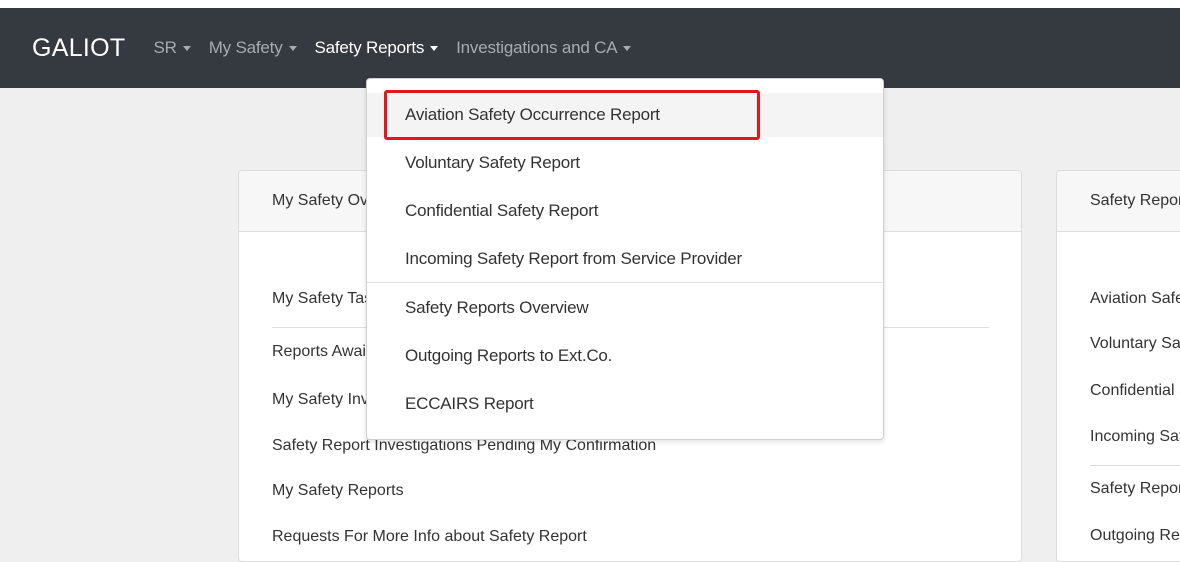 The width and height of the screenshot is (1180, 562). What do you see at coordinates (625, 115) in the screenshot?
I see `menu-item-aviation-safety-occurrence-report: Aviation Safety Occurrence Report` at bounding box center [625, 115].